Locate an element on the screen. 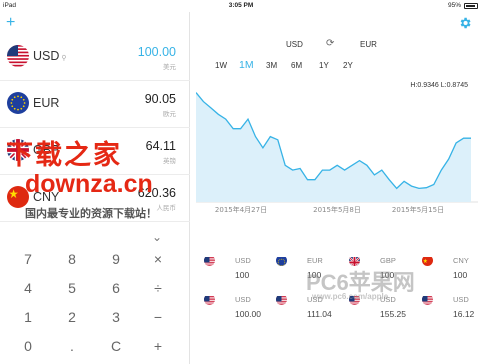 The width and height of the screenshot is (482, 364). chevron-down-icon: ⌄ is located at coordinates (157, 237).